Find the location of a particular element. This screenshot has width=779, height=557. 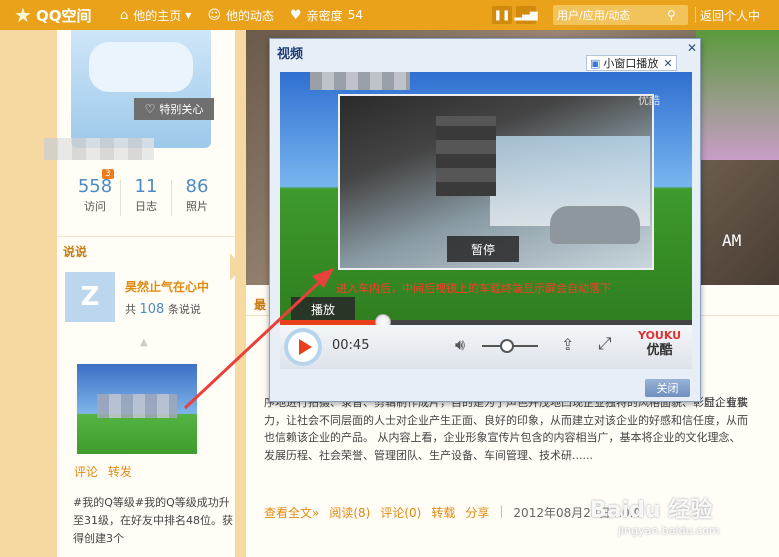

play-icon is located at coordinates (305, 347).